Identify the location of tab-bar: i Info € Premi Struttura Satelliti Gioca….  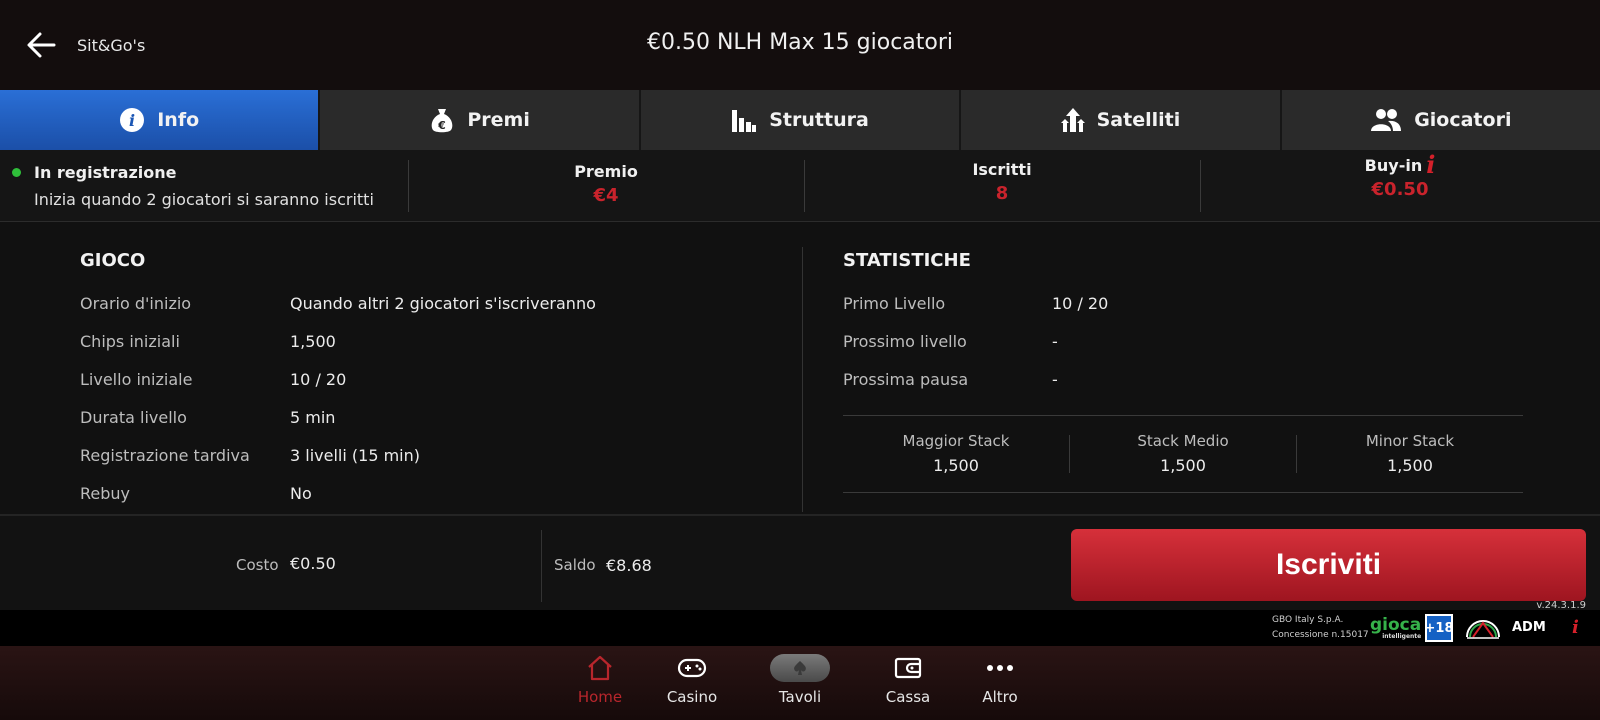
(800, 120).